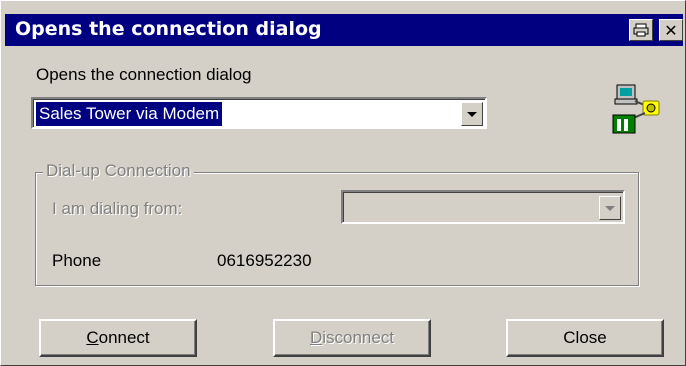  I want to click on disconnect-button-label: isconnect, so click(358, 337).